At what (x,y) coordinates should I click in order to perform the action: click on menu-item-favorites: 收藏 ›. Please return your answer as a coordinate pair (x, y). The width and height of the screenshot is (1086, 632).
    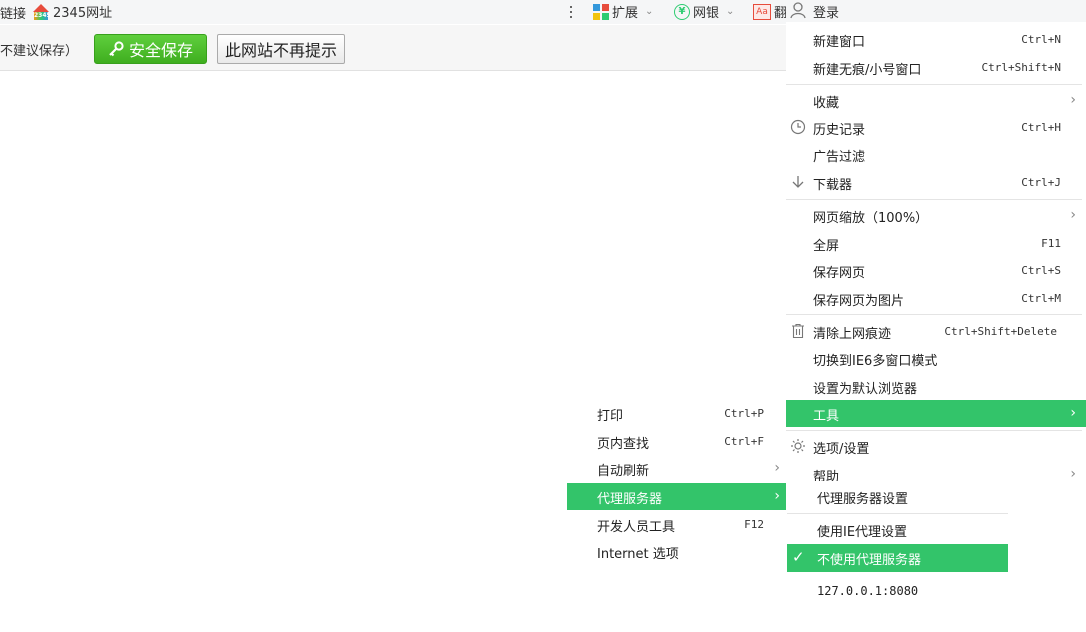
    Looking at the image, I should click on (934, 100).